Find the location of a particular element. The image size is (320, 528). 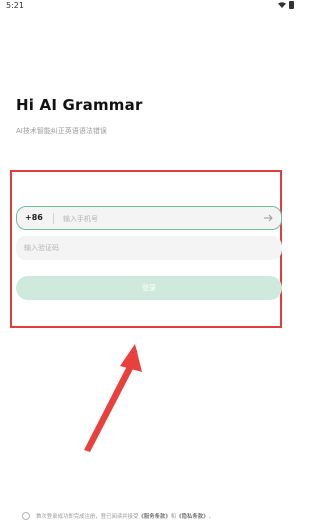

battery-icon is located at coordinates (291, 5).